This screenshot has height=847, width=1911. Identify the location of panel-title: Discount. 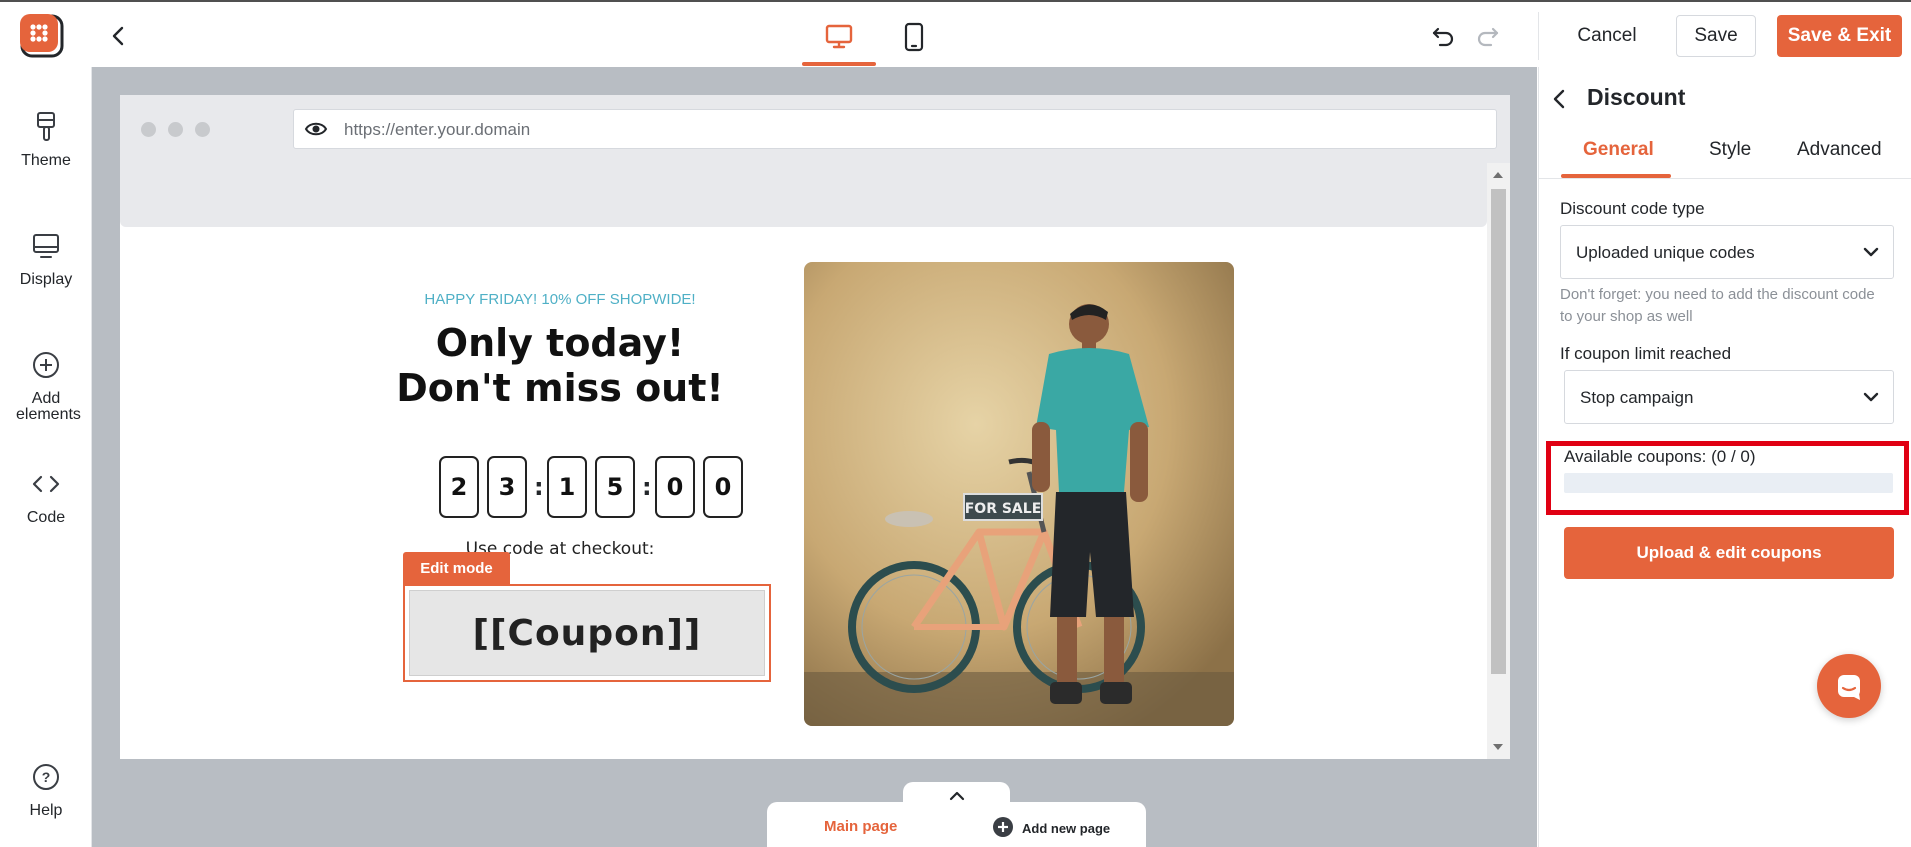
(1636, 97).